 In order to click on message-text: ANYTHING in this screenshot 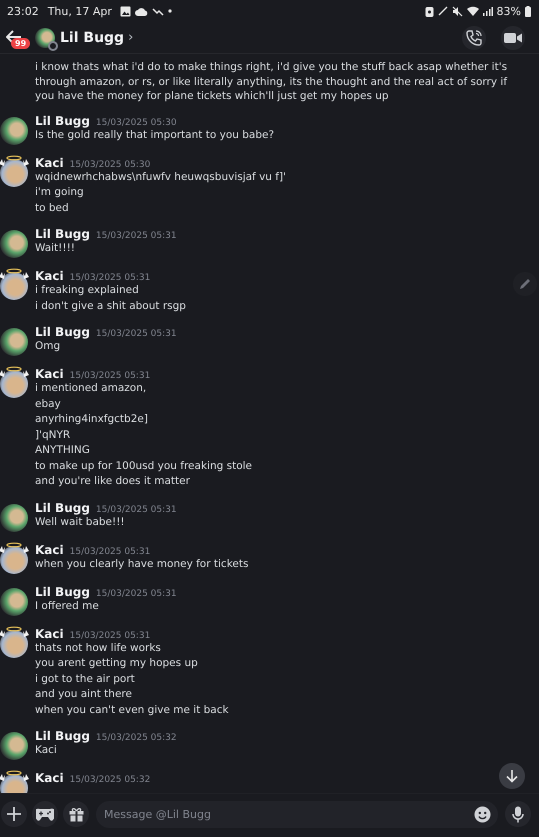, I will do `click(62, 450)`.